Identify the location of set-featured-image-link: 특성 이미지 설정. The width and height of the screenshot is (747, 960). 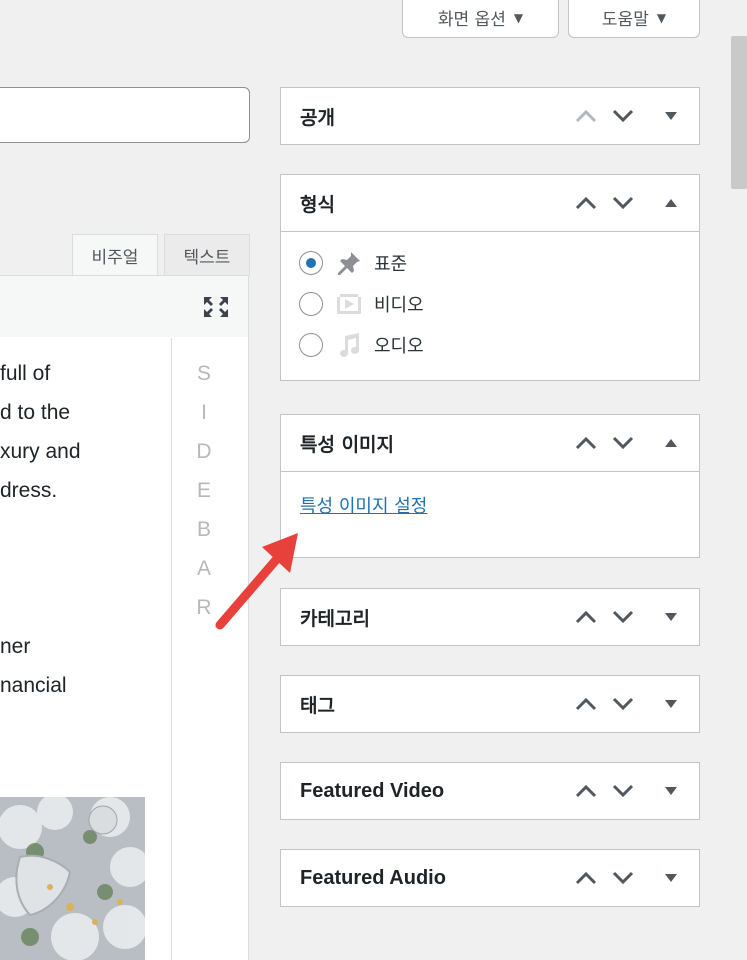
(363, 505).